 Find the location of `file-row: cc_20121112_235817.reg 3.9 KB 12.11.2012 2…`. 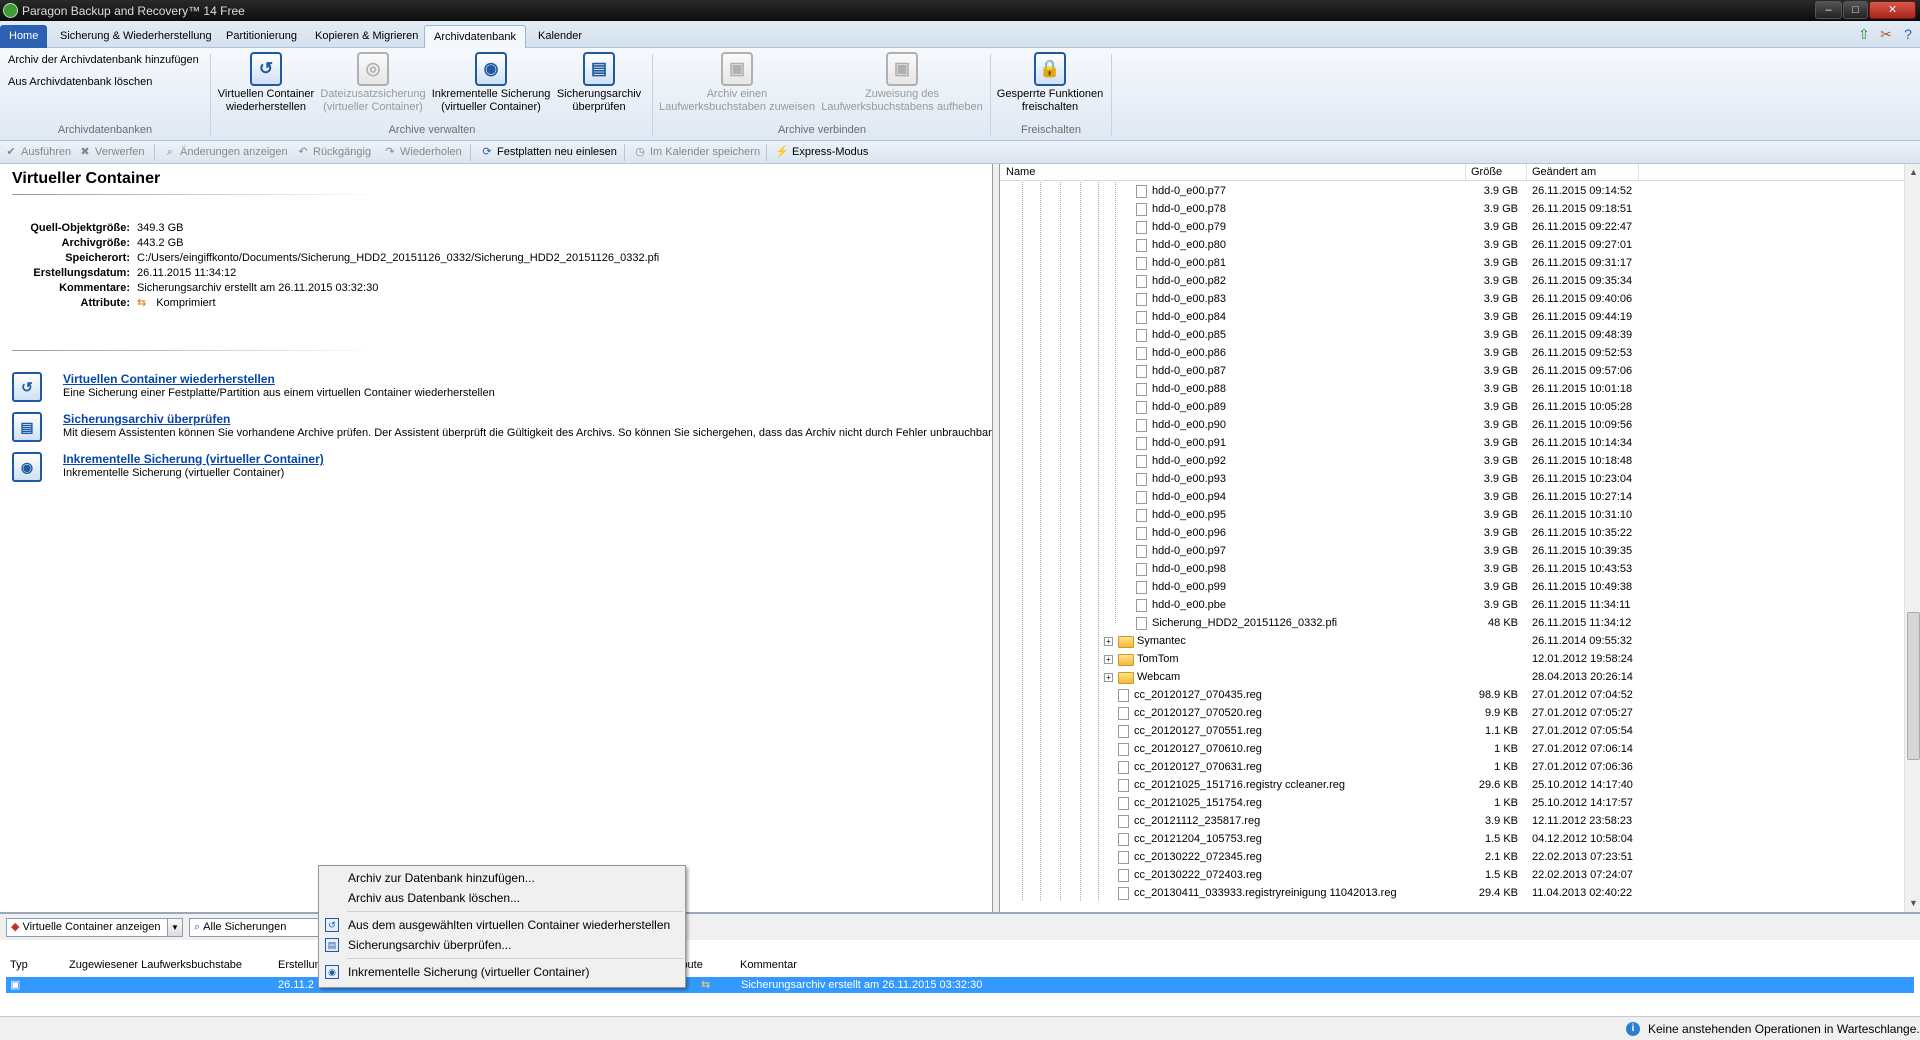

file-row: cc_20121112_235817.reg 3.9 KB 12.11.2012 2… is located at coordinates (1452, 821).